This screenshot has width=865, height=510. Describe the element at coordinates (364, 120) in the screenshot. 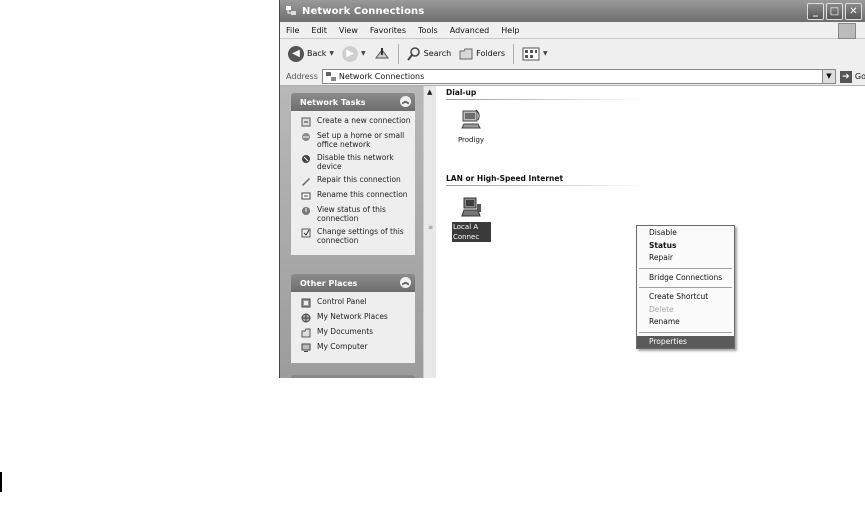

I see `task-label: Create a new connection` at that location.